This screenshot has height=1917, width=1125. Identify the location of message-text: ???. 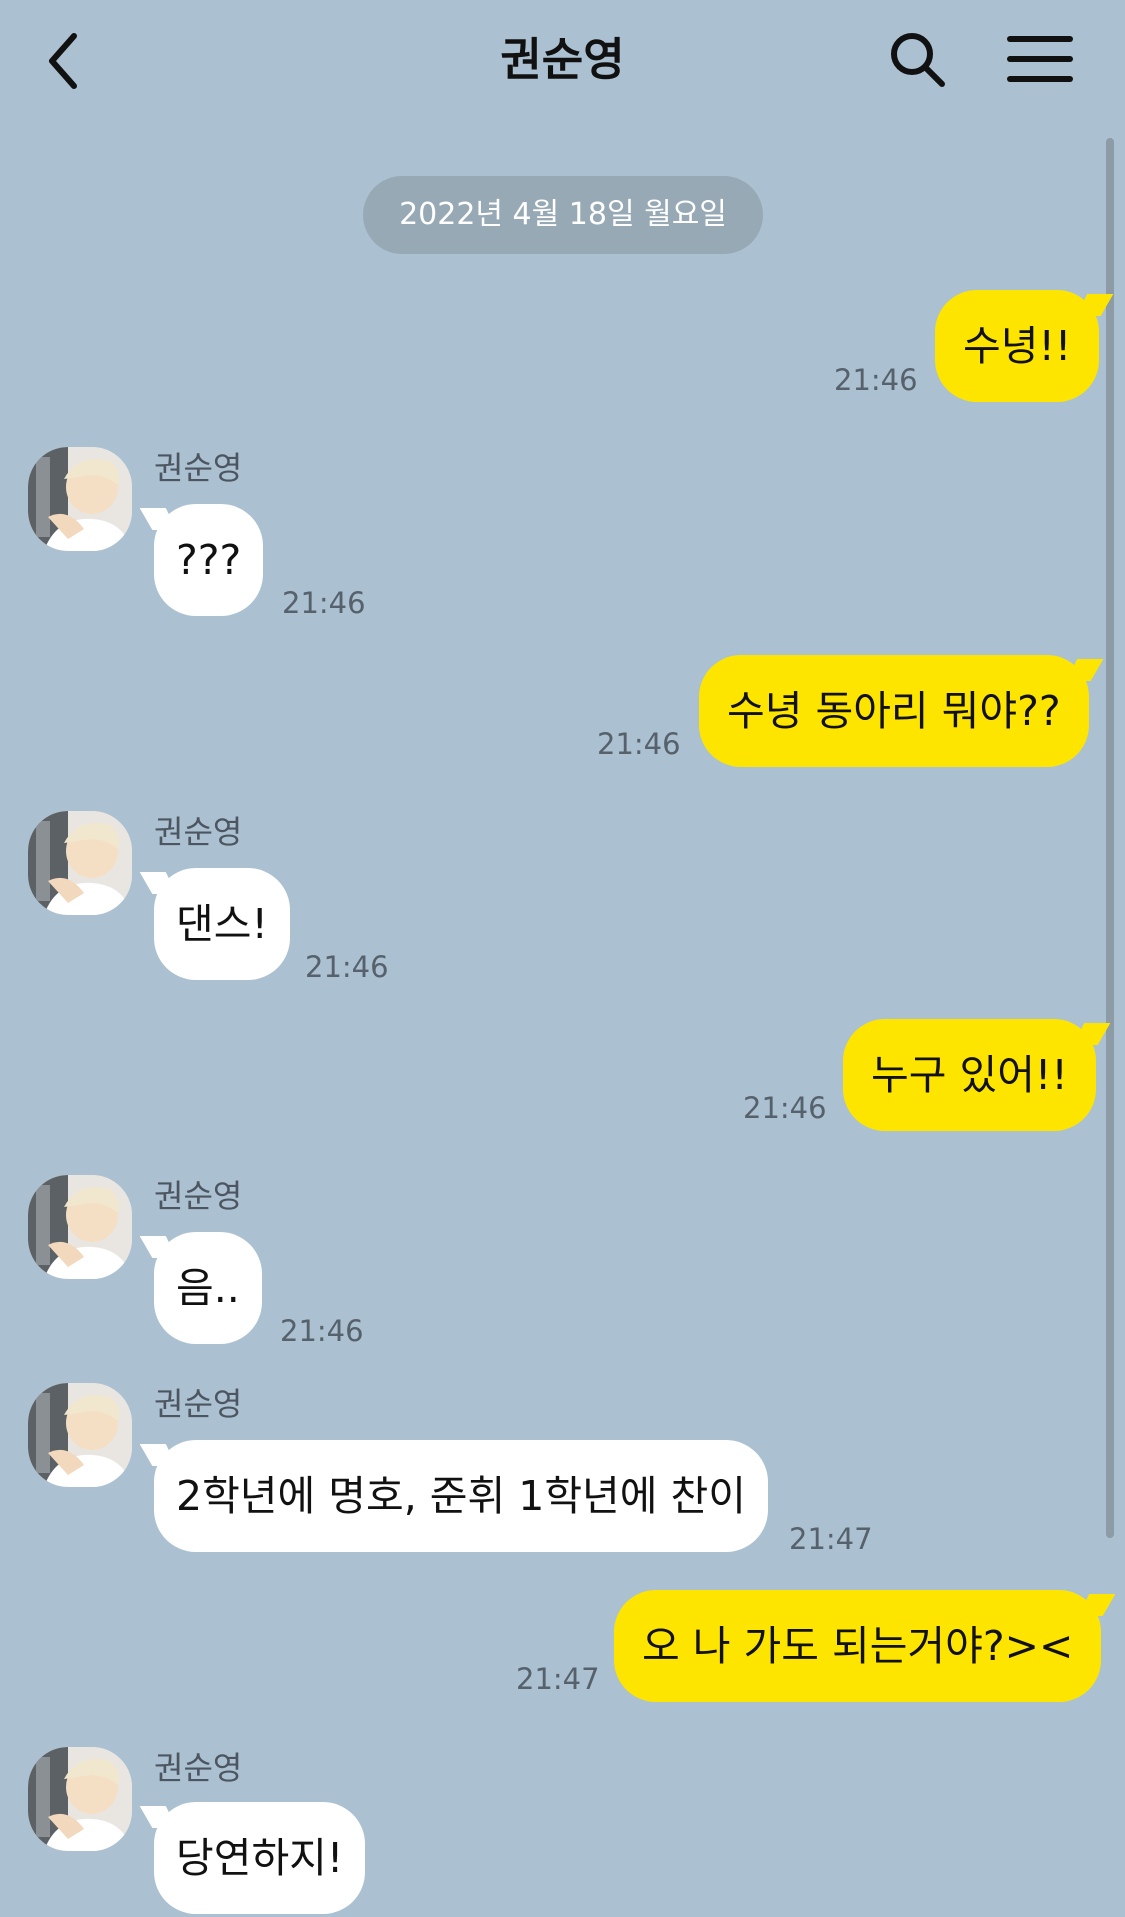
(209, 560).